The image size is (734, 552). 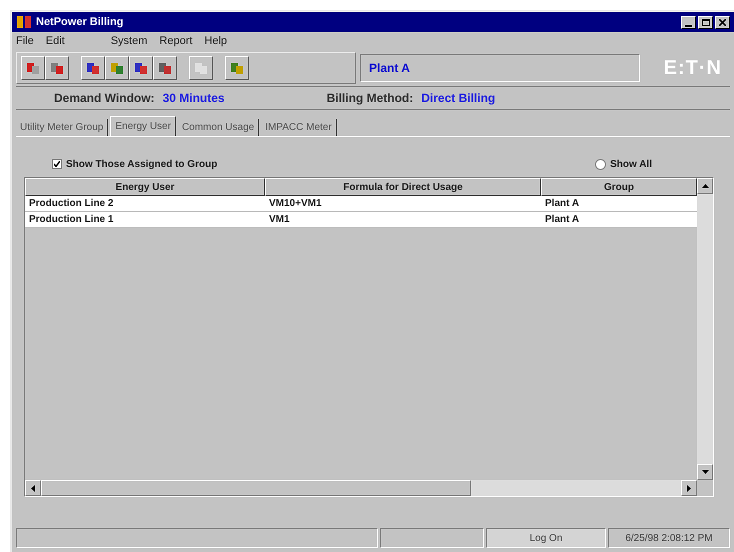 I want to click on clock-status: 6/25/98 2:08:12 PM, so click(x=669, y=538).